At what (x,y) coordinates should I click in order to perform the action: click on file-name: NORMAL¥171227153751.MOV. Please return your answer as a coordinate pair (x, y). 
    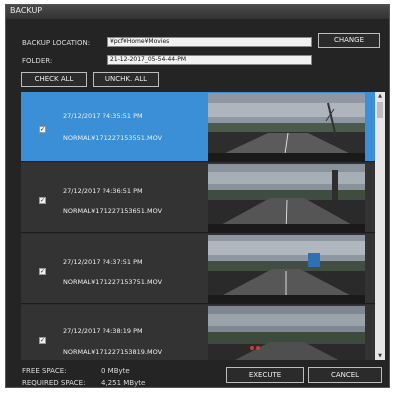
    Looking at the image, I should click on (113, 282).